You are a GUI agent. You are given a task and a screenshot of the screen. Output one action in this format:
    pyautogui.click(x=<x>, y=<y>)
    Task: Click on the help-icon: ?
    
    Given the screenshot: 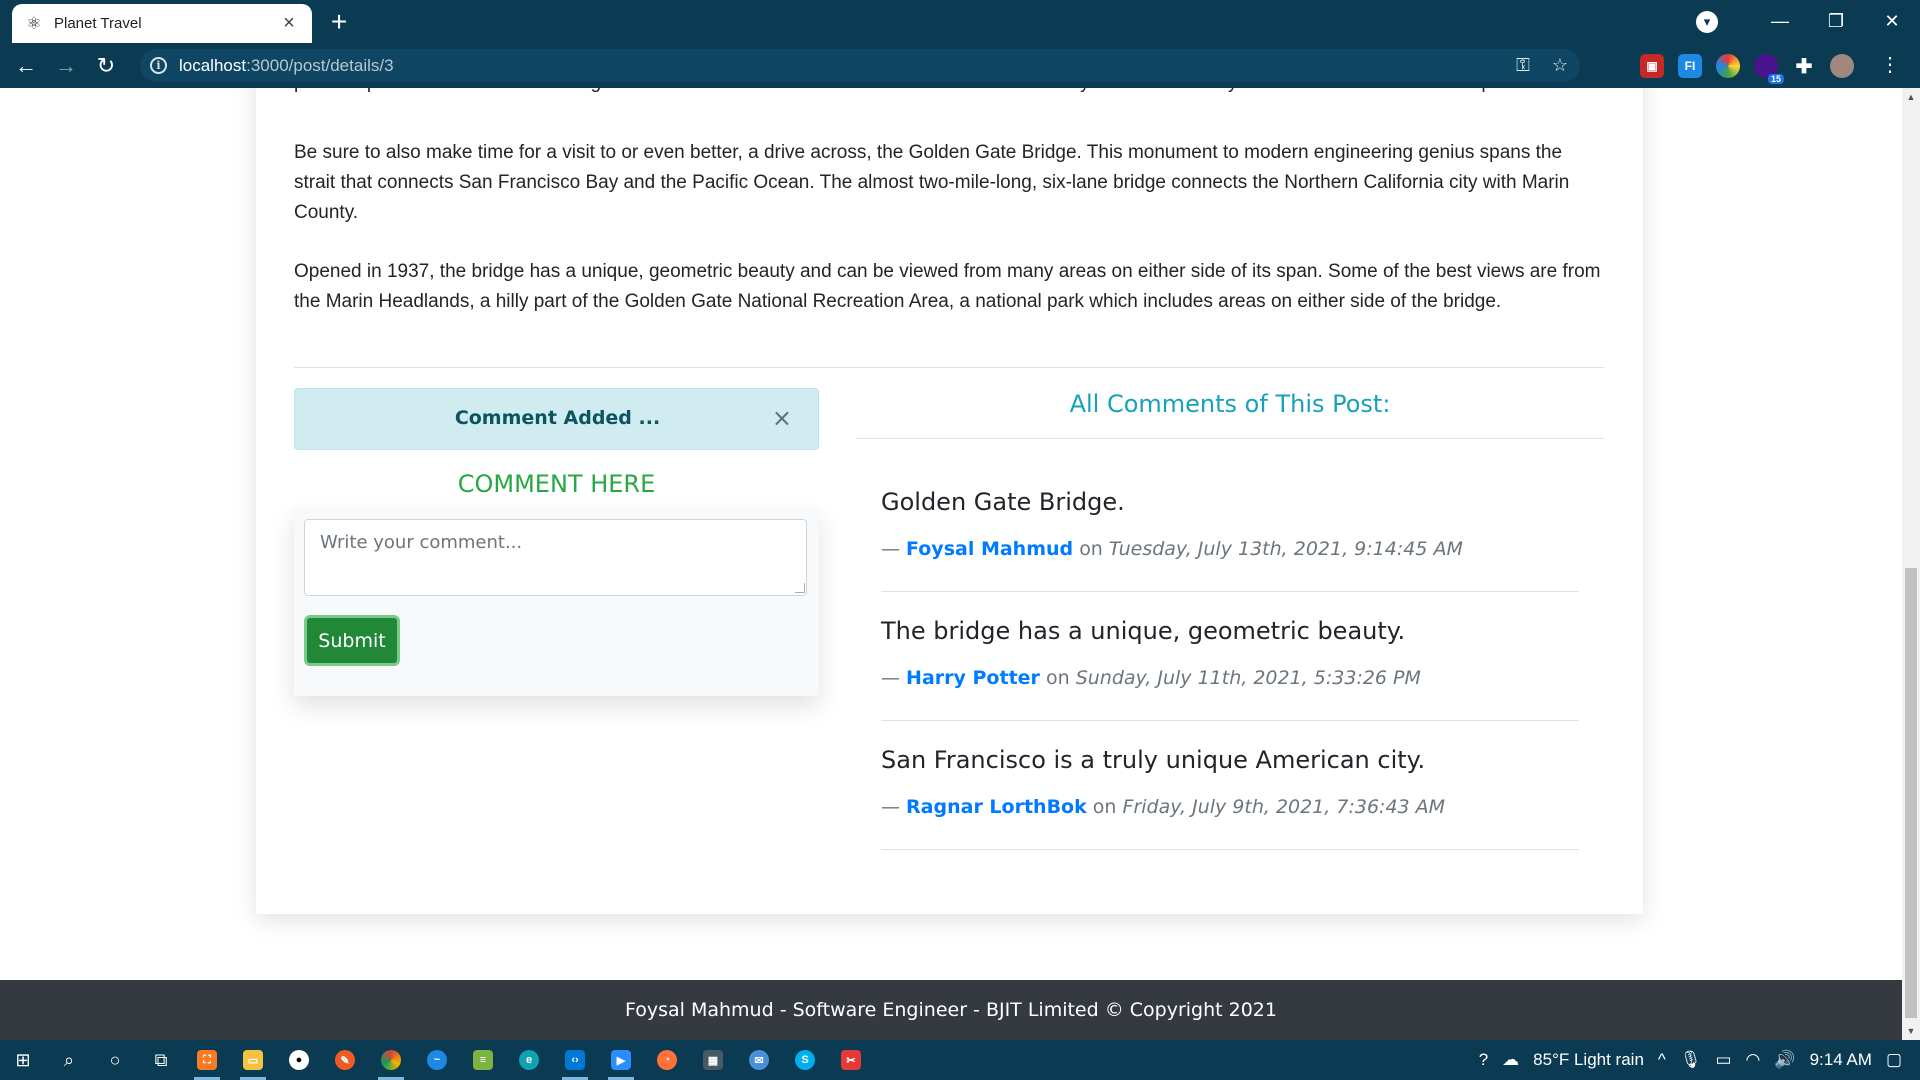 What is the action you would take?
    pyautogui.click(x=1483, y=1060)
    